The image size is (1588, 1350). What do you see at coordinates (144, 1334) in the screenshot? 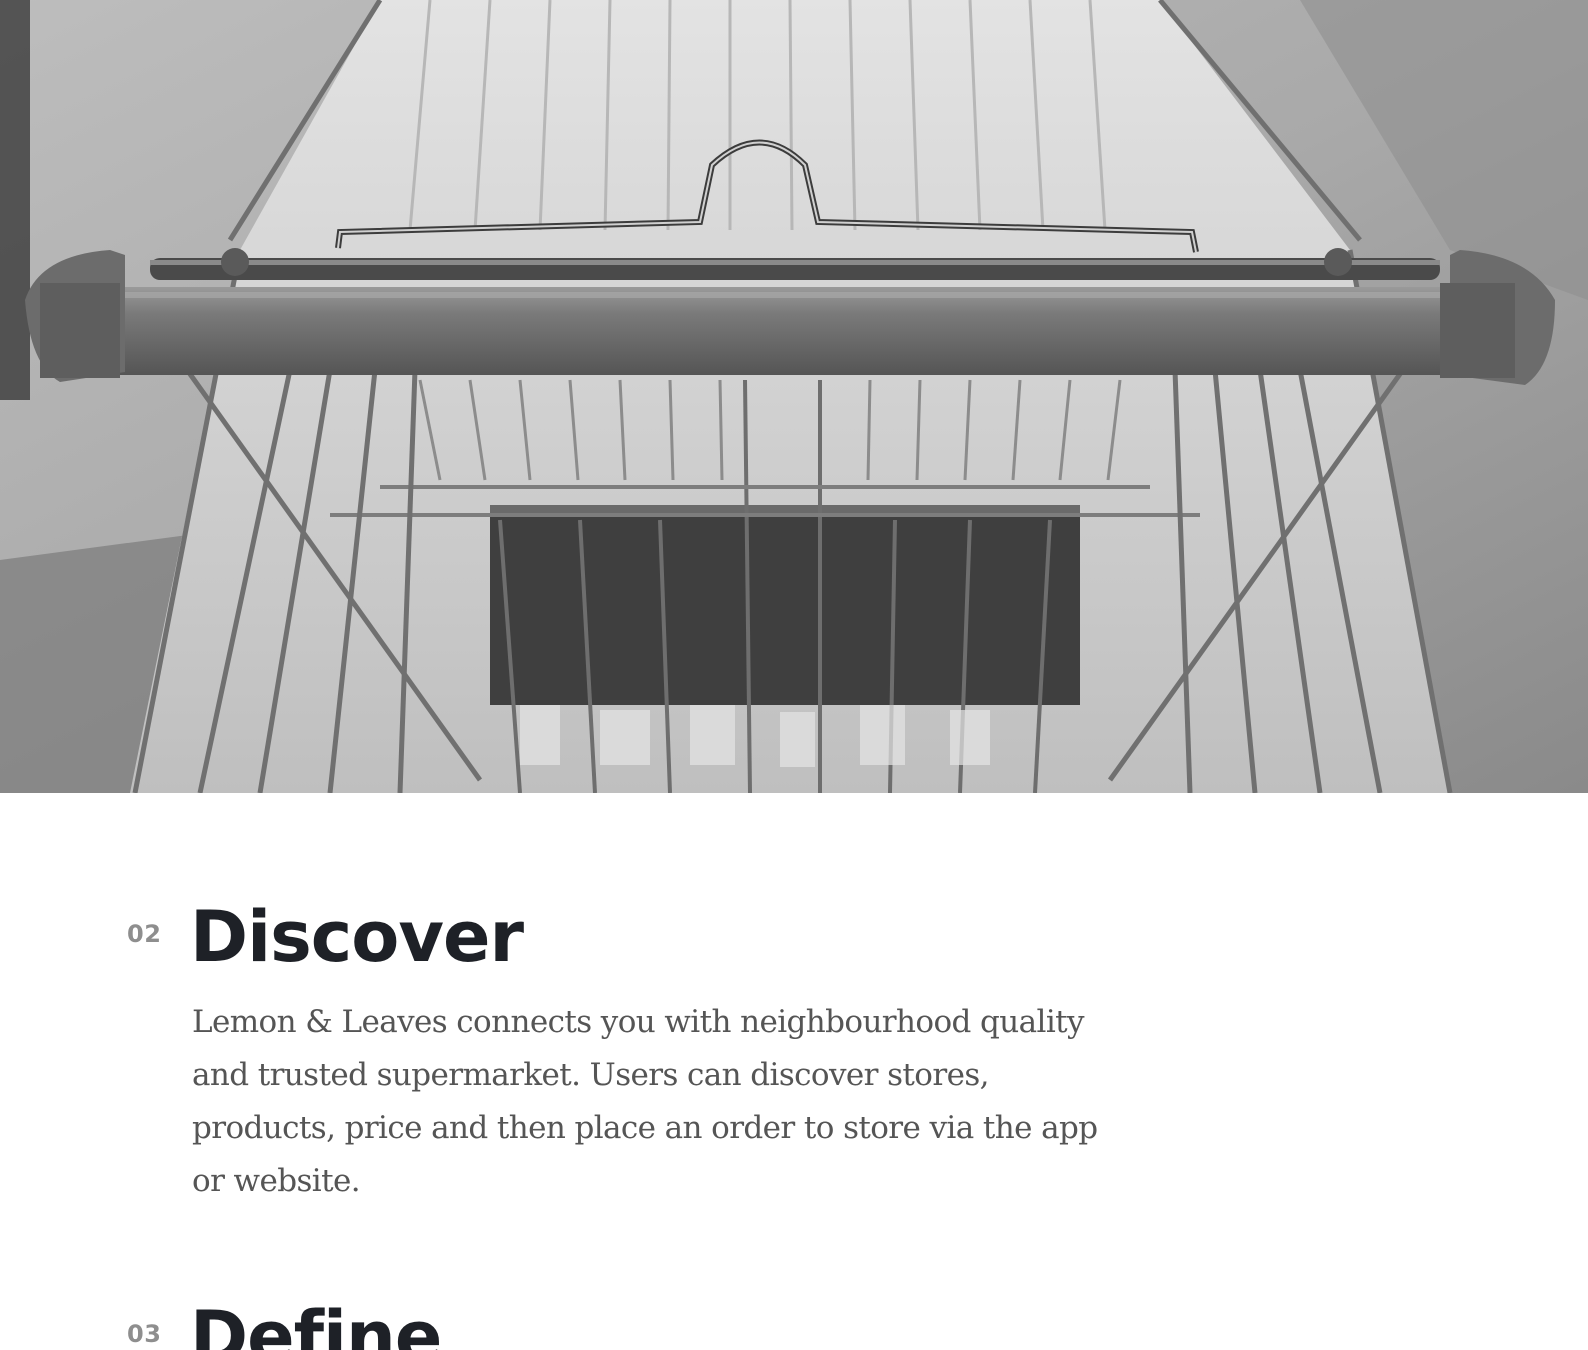
I see `step-number: 03` at bounding box center [144, 1334].